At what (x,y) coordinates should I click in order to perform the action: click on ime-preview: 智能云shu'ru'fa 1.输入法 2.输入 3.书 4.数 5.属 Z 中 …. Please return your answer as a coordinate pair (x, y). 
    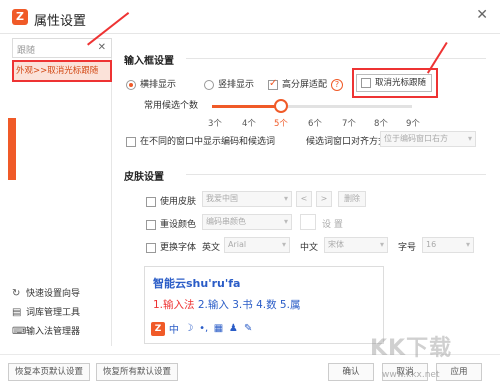
    Looking at the image, I should click on (264, 305).